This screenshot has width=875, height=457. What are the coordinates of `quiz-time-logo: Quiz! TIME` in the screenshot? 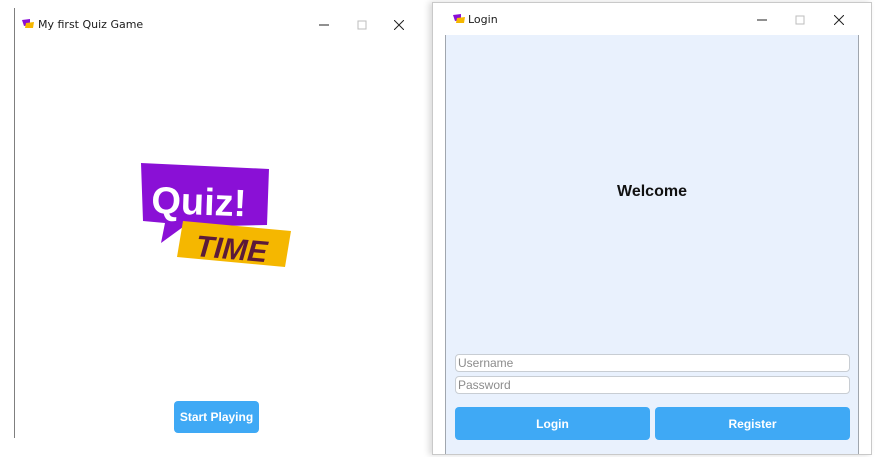 It's located at (216, 216).